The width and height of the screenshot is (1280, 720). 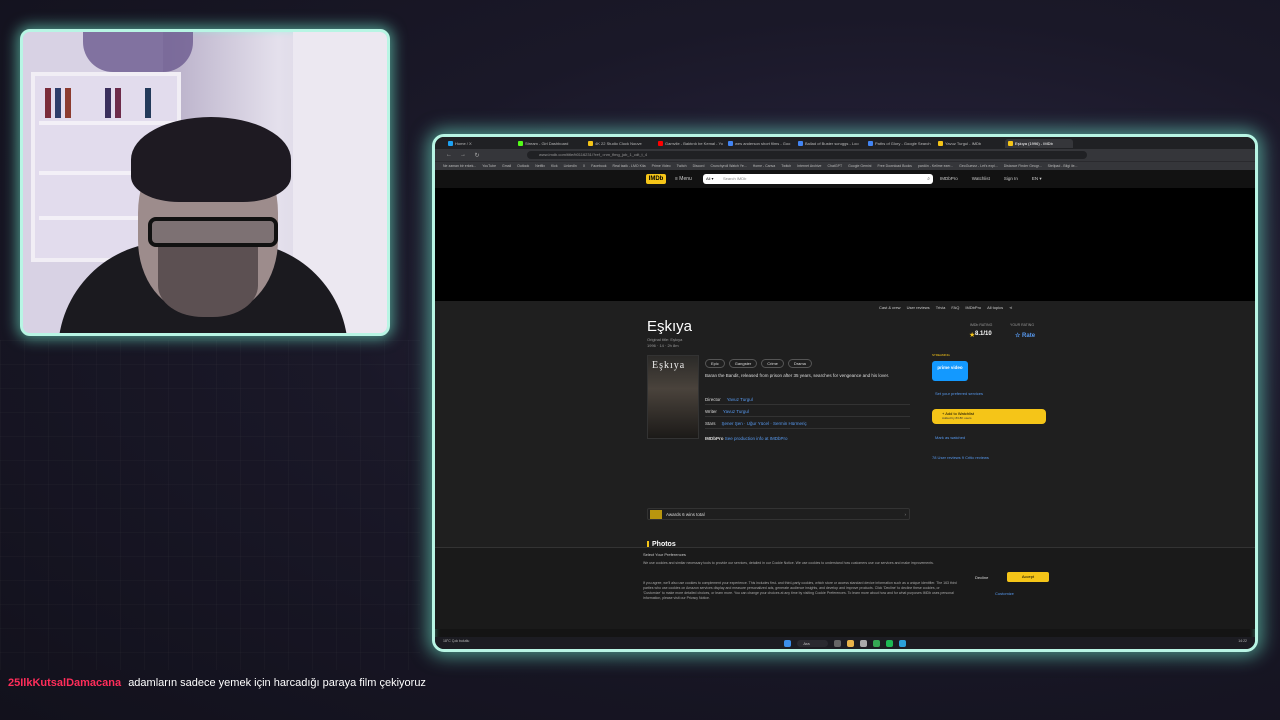 I want to click on bookmark-item: LinkedIn, so click(x=570, y=166).